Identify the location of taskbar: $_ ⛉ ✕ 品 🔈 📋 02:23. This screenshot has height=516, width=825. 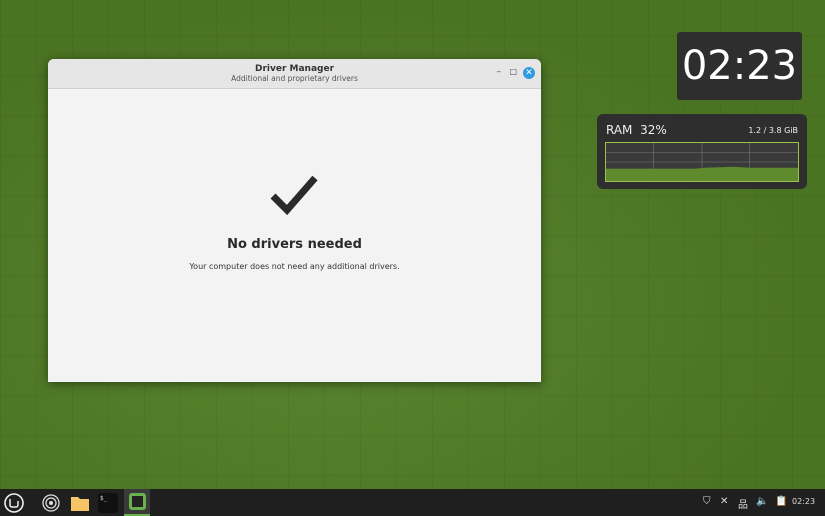
(412, 502).